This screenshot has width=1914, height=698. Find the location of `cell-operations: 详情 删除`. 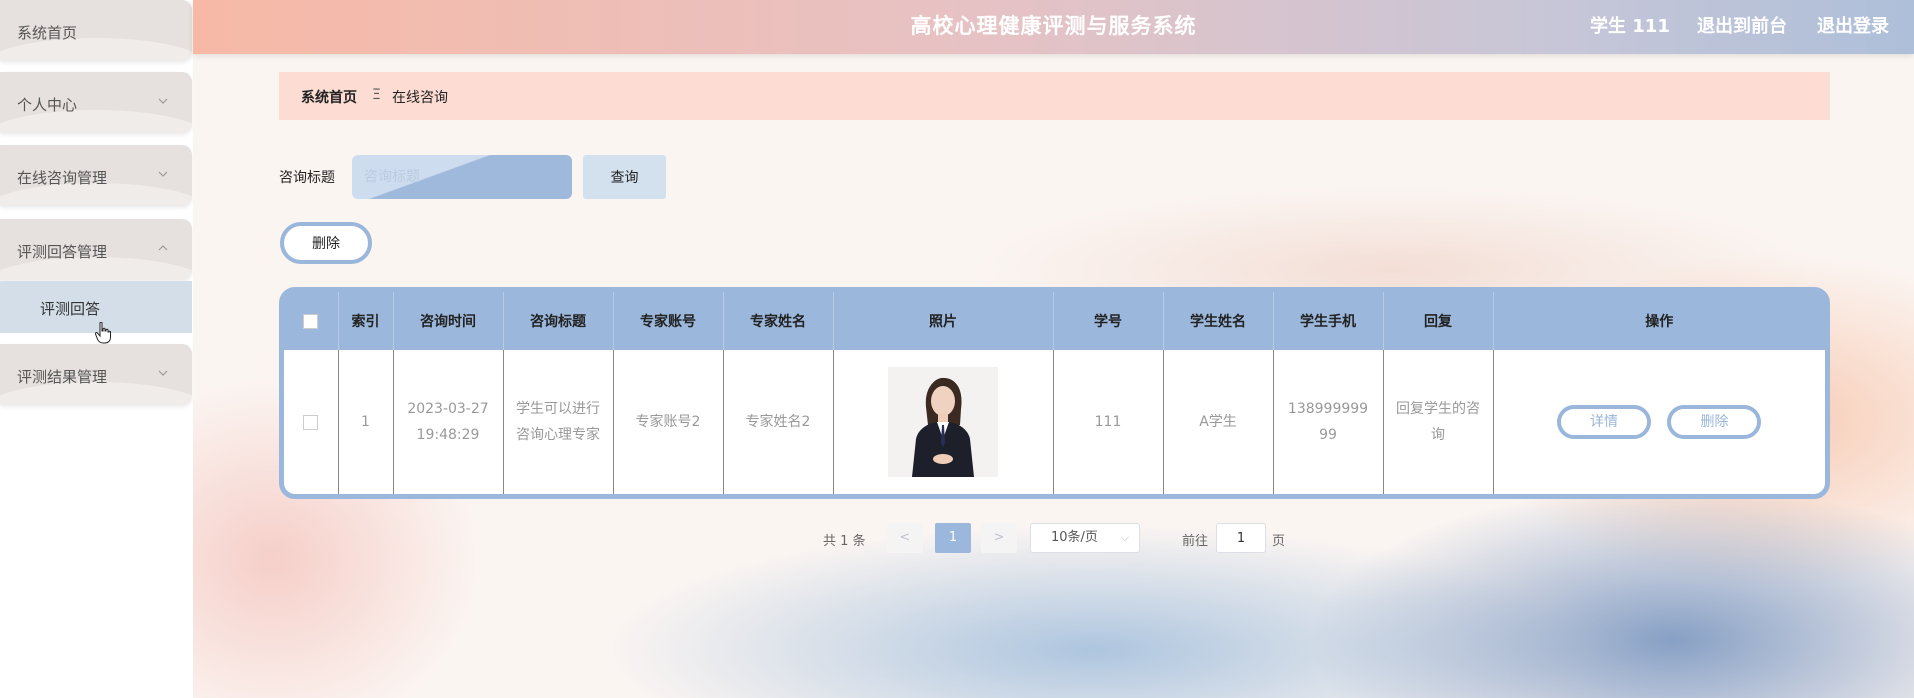

cell-operations: 详情 删除 is located at coordinates (1659, 422).